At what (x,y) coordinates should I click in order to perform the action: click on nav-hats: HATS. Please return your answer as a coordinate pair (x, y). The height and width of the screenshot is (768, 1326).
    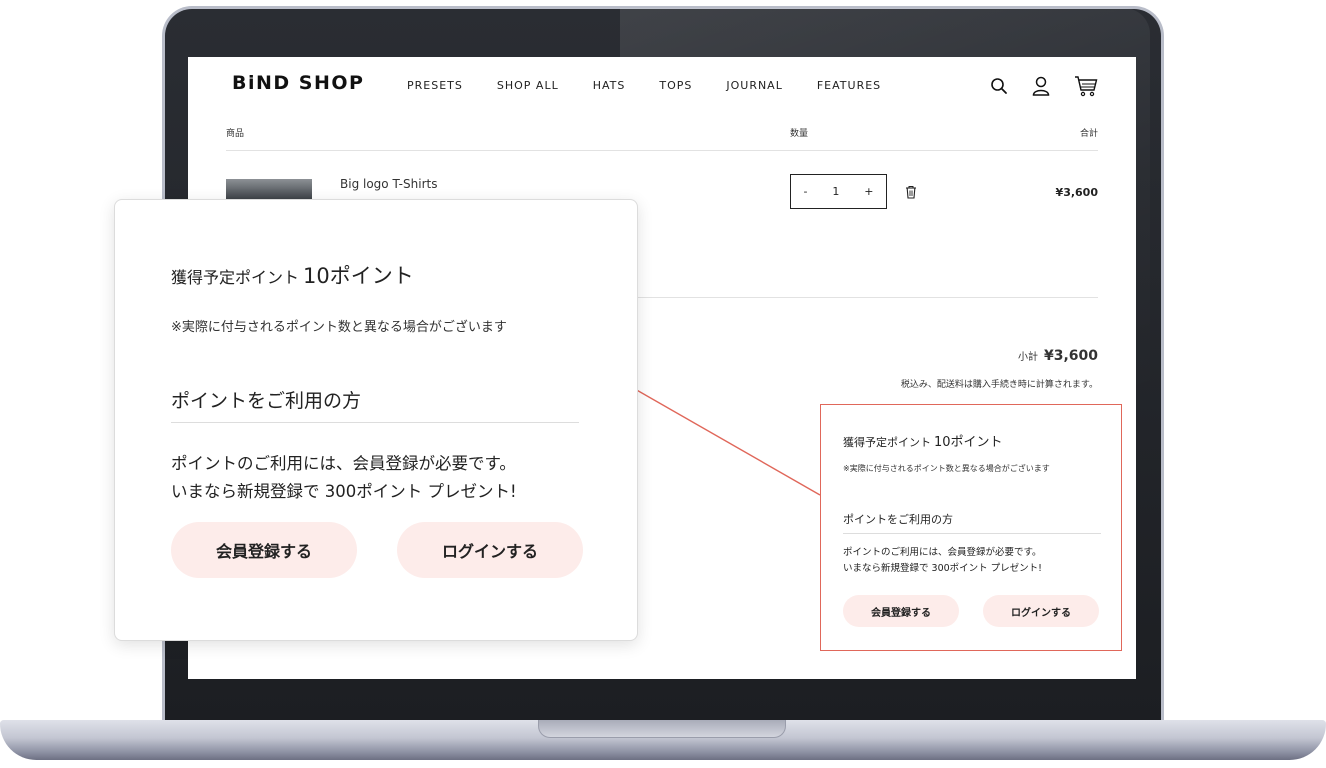
    Looking at the image, I should click on (609, 85).